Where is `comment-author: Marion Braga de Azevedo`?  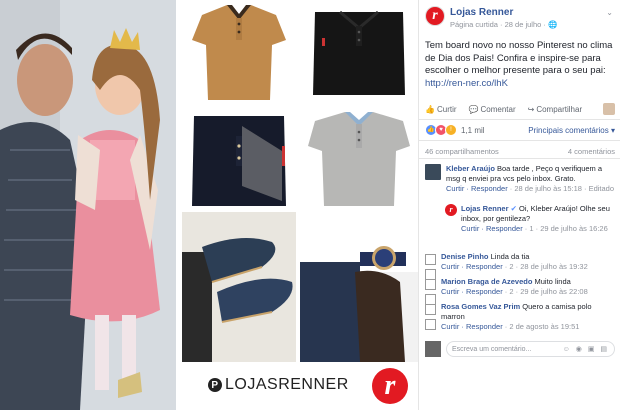
comment-author: Marion Braga de Azevedo is located at coordinates (486, 281).